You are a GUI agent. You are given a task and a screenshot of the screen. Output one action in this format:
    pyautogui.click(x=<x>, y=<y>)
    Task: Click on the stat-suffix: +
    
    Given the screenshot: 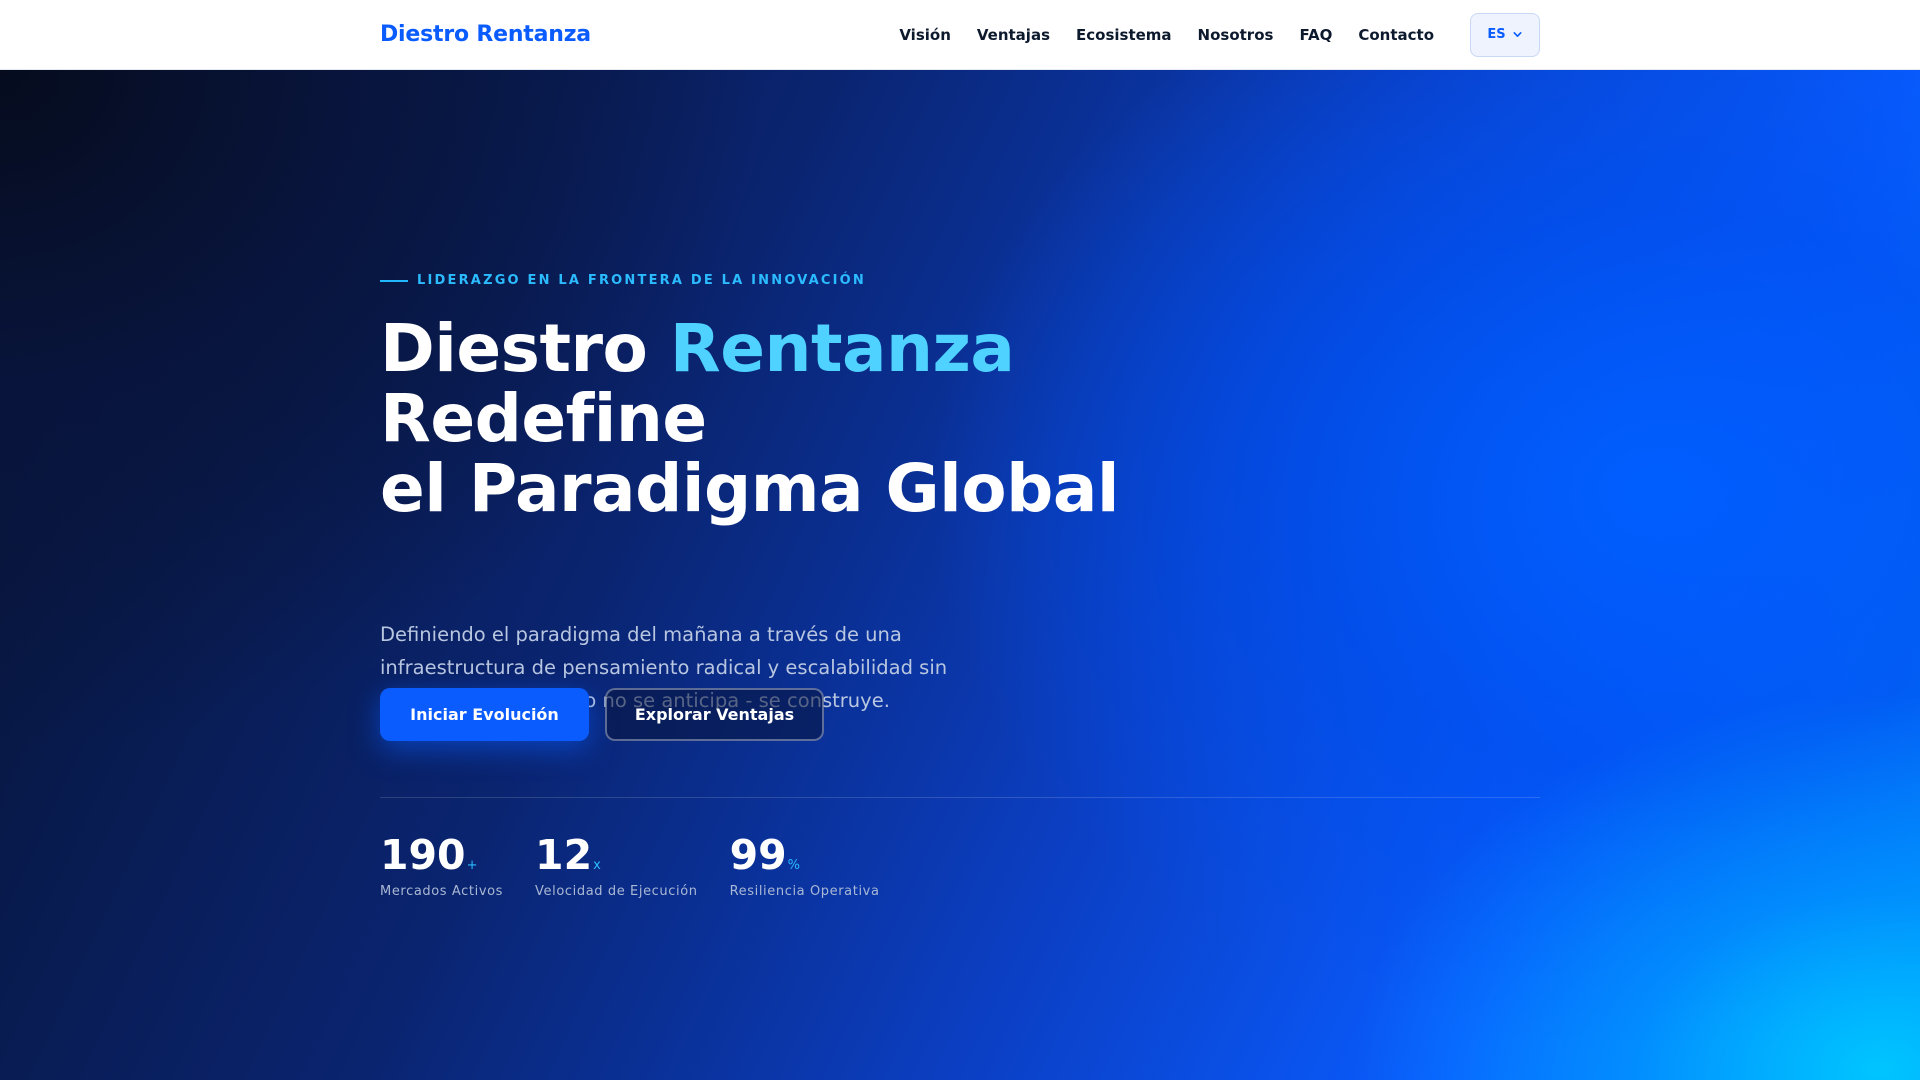 What is the action you would take?
    pyautogui.click(x=472, y=865)
    